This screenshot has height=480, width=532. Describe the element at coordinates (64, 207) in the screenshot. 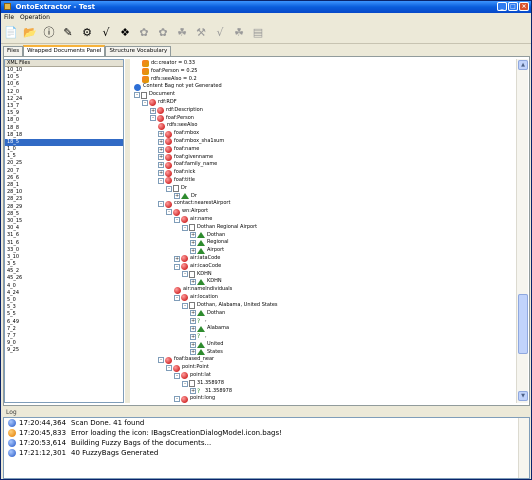

I see `file-list-item: 28_29` at that location.